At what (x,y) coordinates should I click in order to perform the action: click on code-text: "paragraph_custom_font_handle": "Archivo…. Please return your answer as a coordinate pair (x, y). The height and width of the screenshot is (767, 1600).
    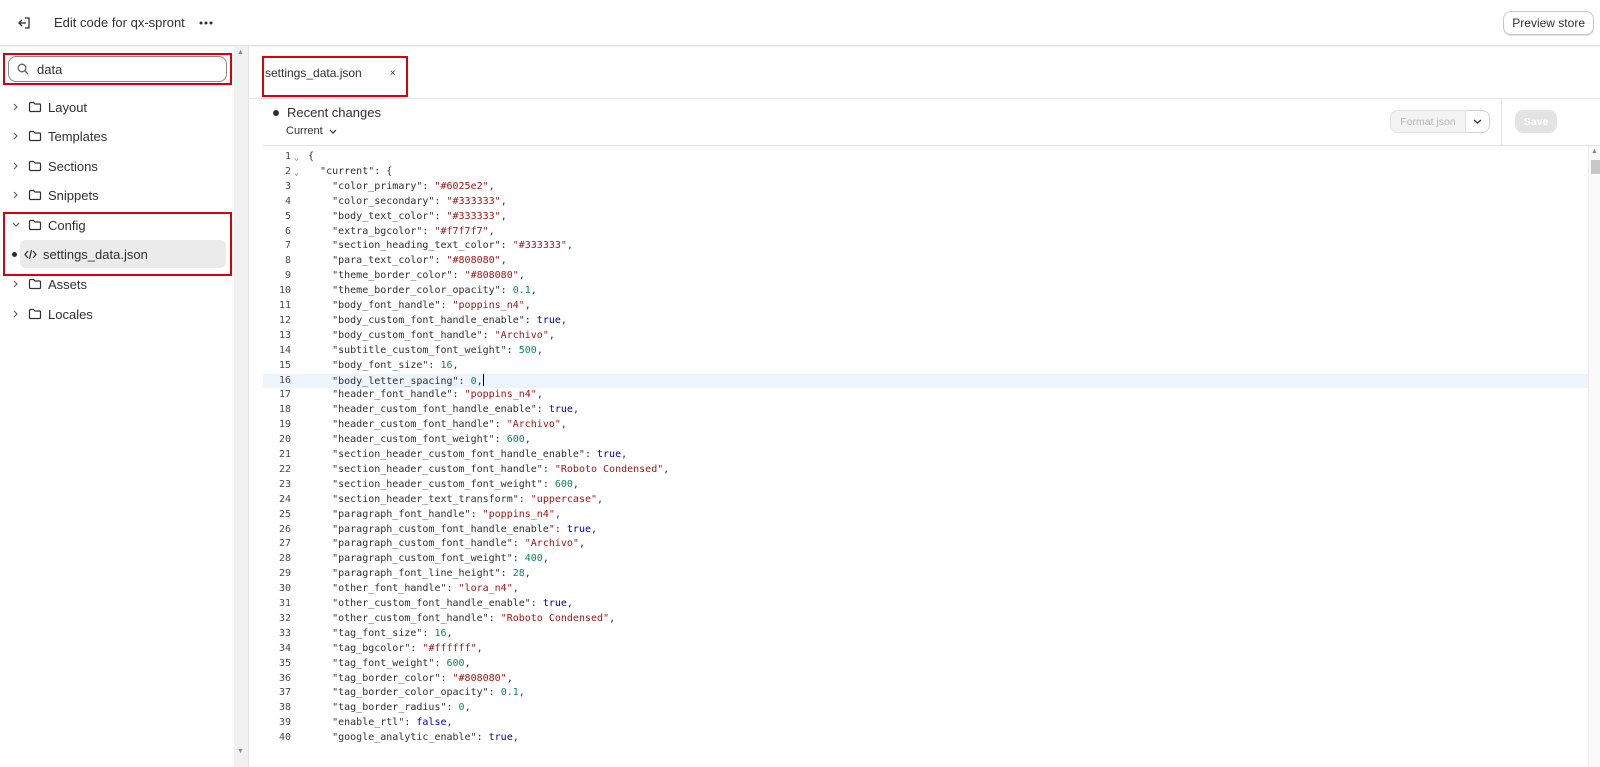
    Looking at the image, I should click on (458, 544).